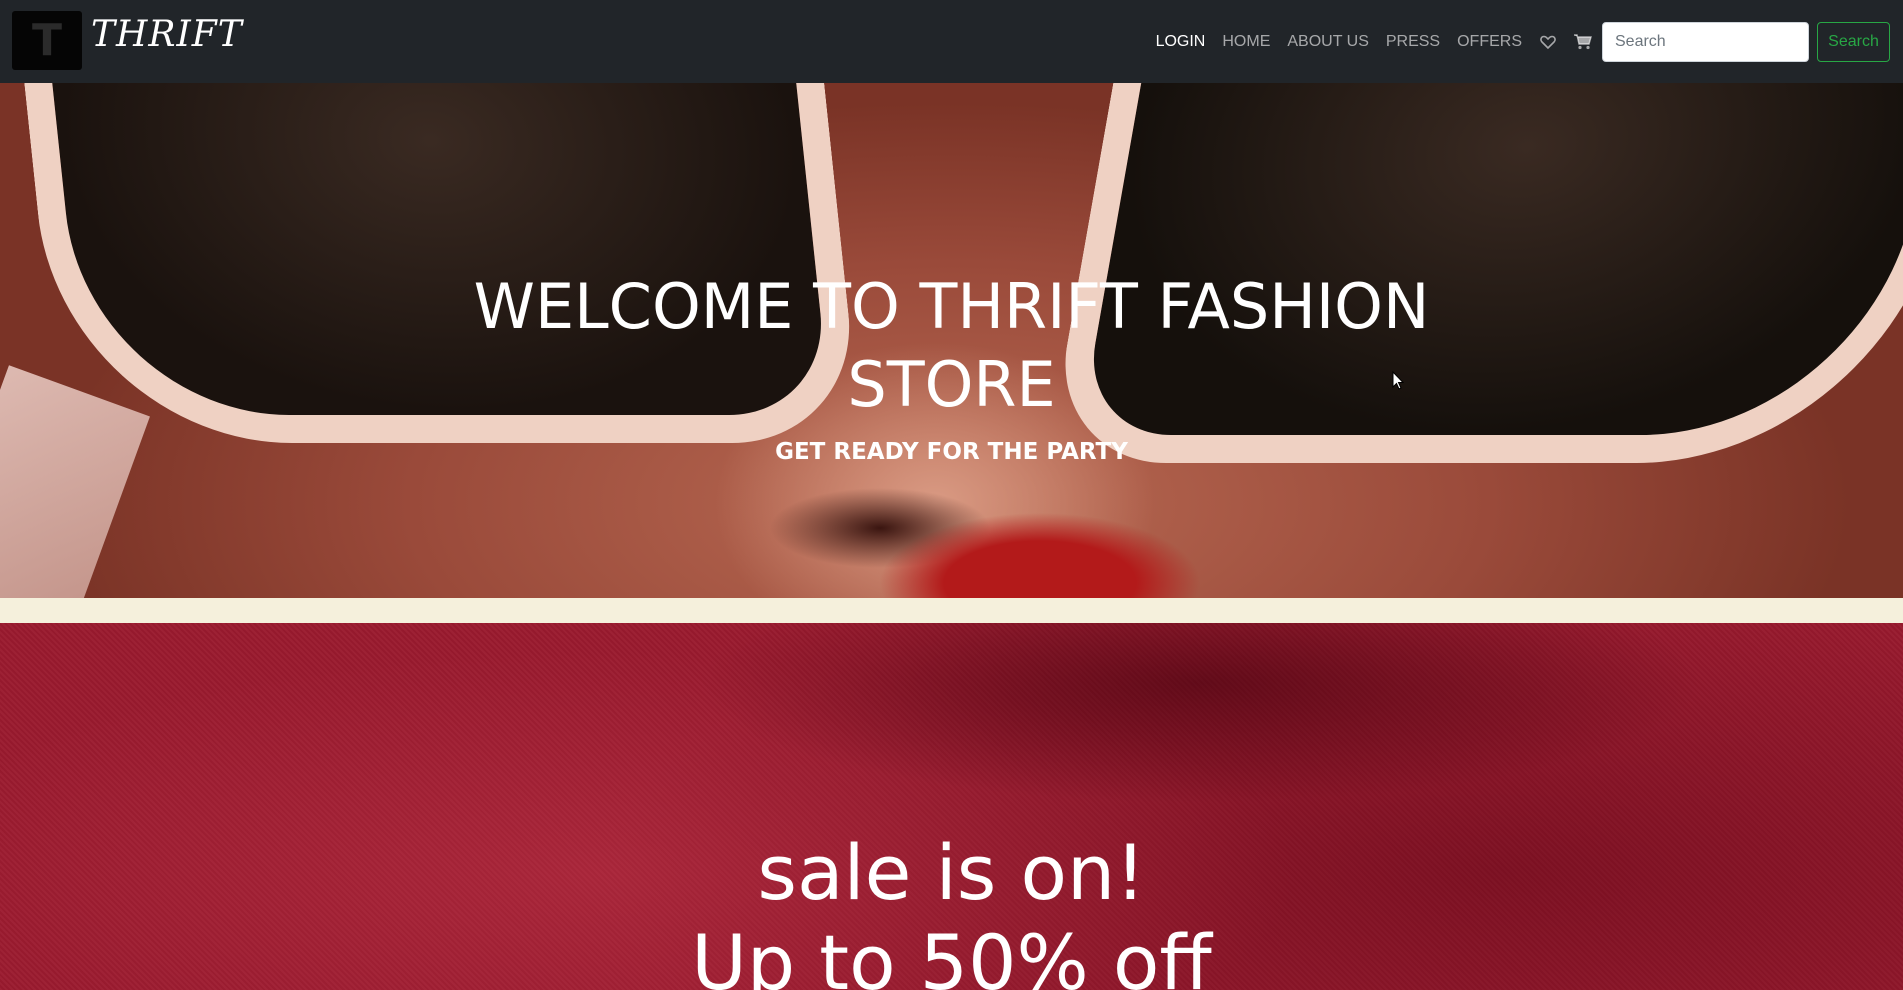  Describe the element at coordinates (951, 610) in the screenshot. I see `section-divider` at that location.